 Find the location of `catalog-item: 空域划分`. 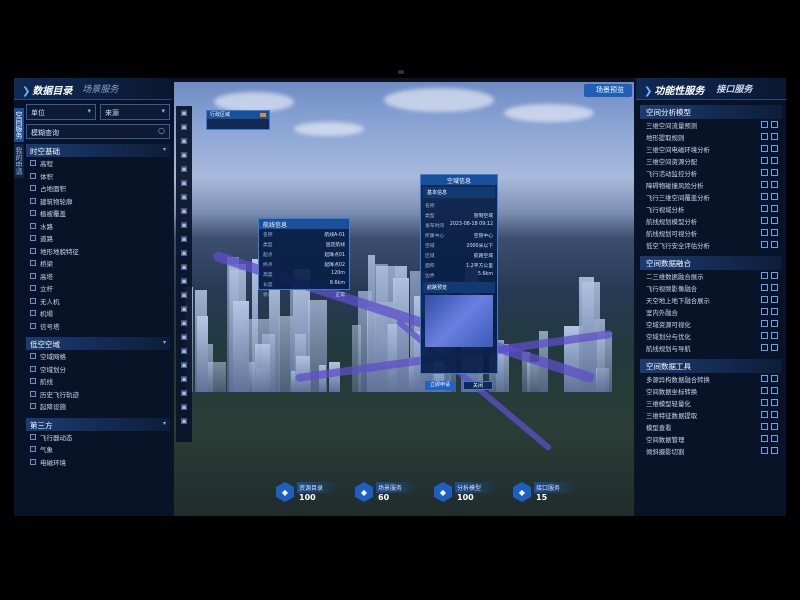

catalog-item: 空域划分 is located at coordinates (98, 369).